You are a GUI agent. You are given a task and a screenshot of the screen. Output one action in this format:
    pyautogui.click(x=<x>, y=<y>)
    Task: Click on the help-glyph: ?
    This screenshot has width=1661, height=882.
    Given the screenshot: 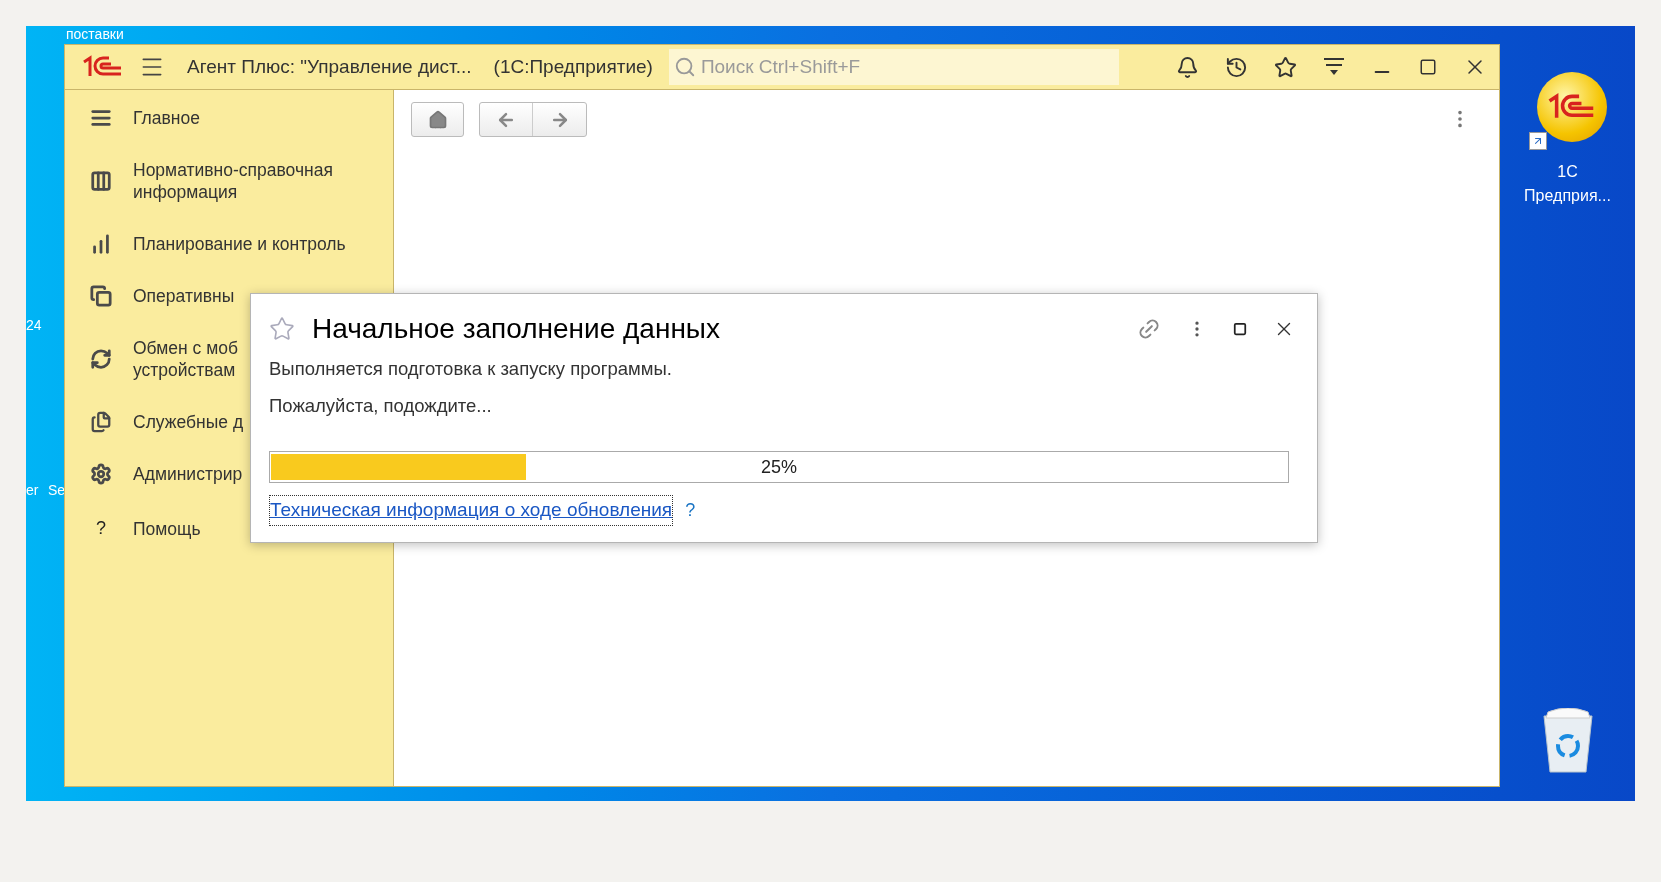 What is the action you would take?
    pyautogui.click(x=101, y=528)
    